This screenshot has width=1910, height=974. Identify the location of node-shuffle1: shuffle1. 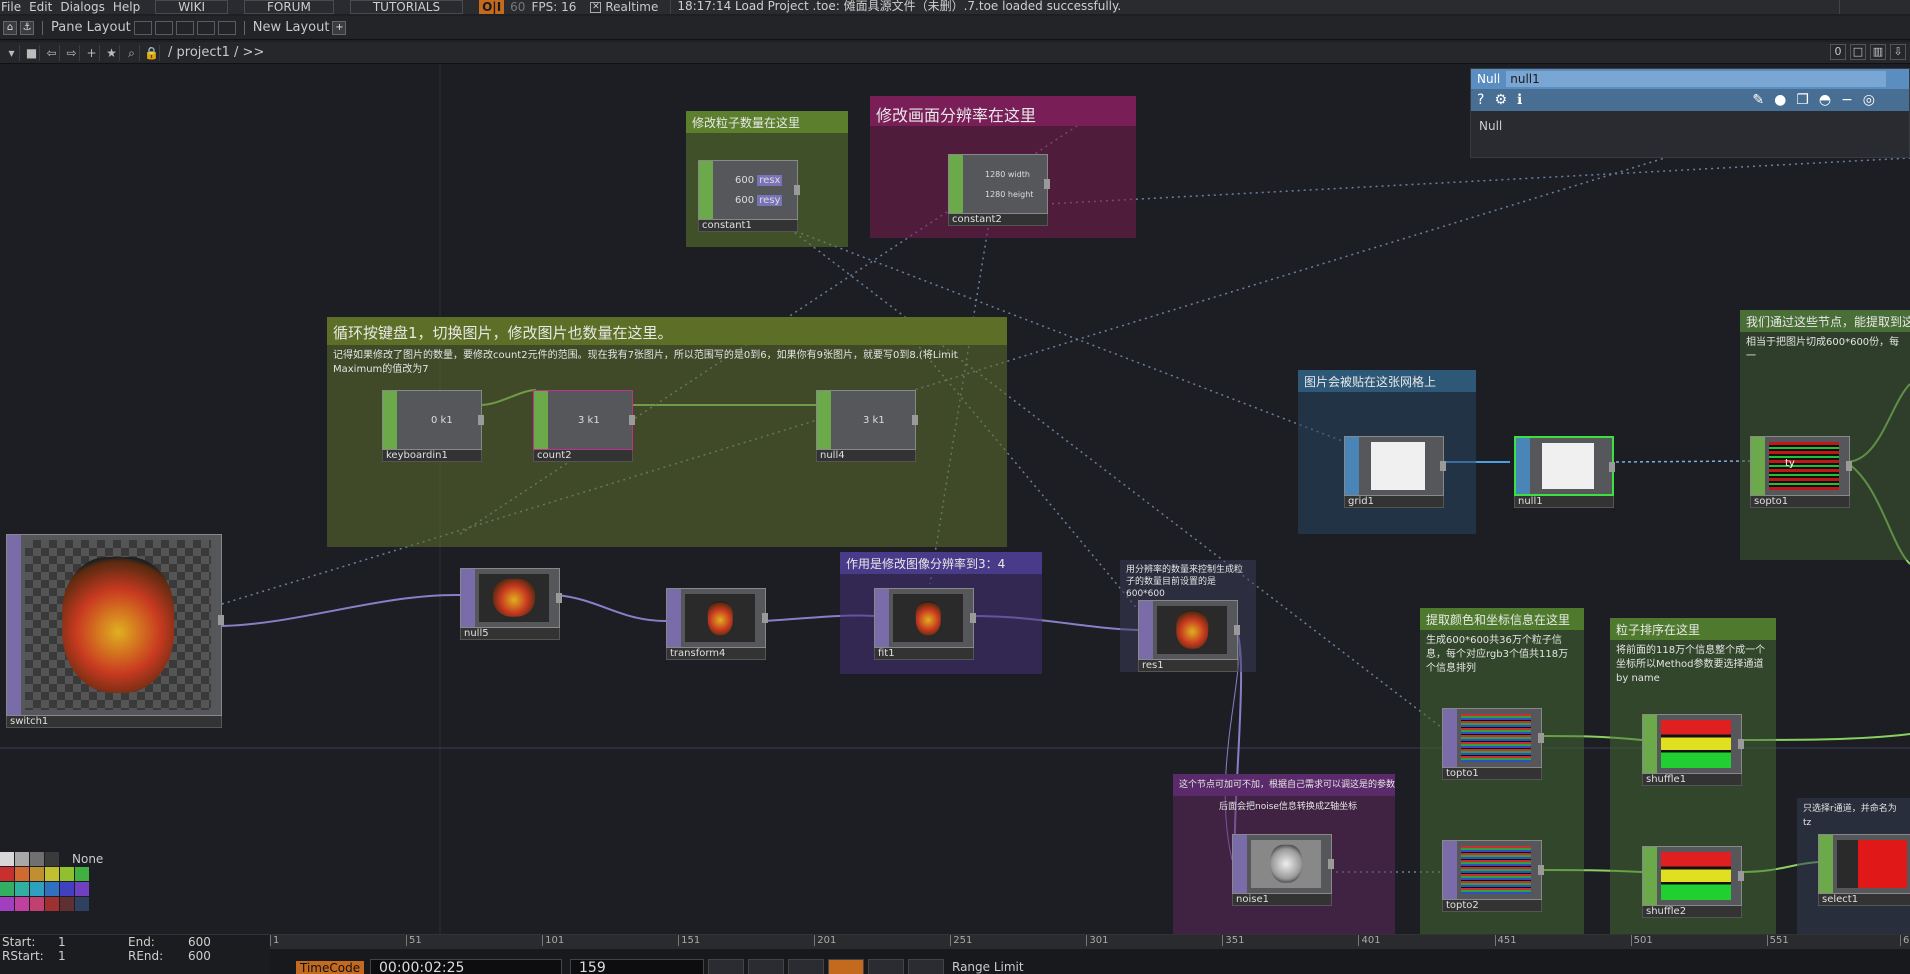
(1693, 750).